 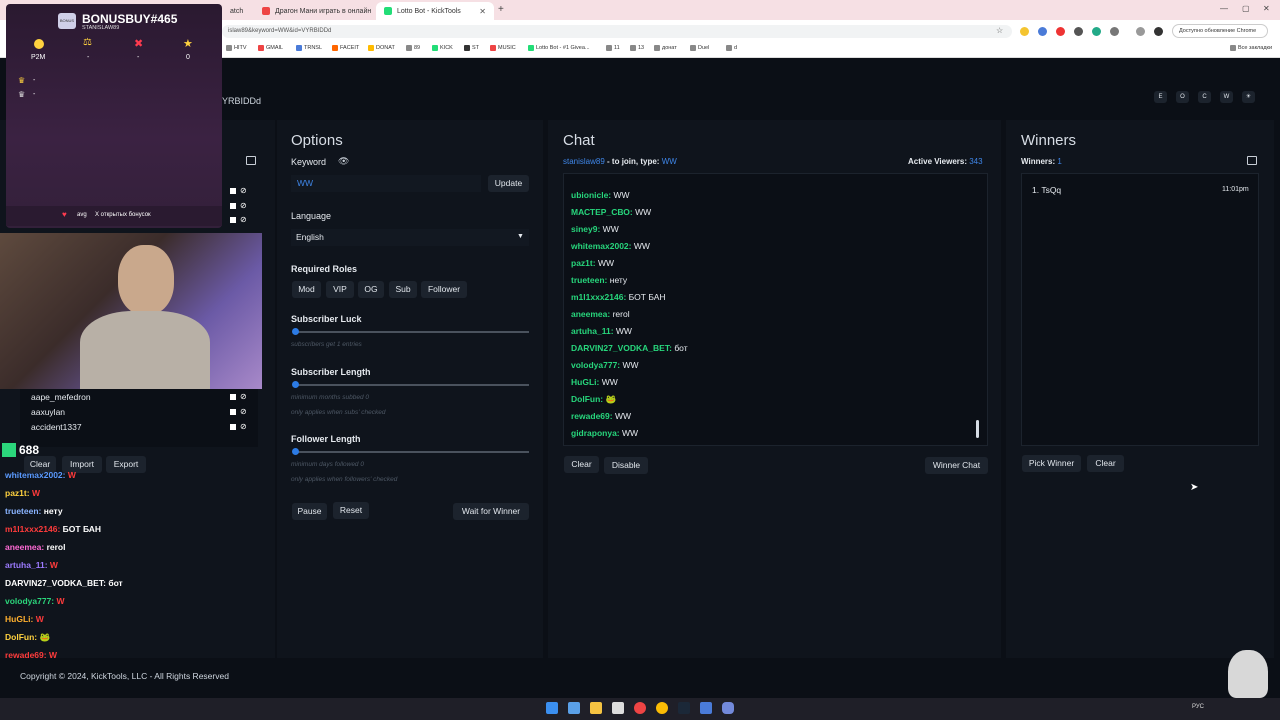 What do you see at coordinates (343, 161) in the screenshot?
I see `eye-icon: 👁` at bounding box center [343, 161].